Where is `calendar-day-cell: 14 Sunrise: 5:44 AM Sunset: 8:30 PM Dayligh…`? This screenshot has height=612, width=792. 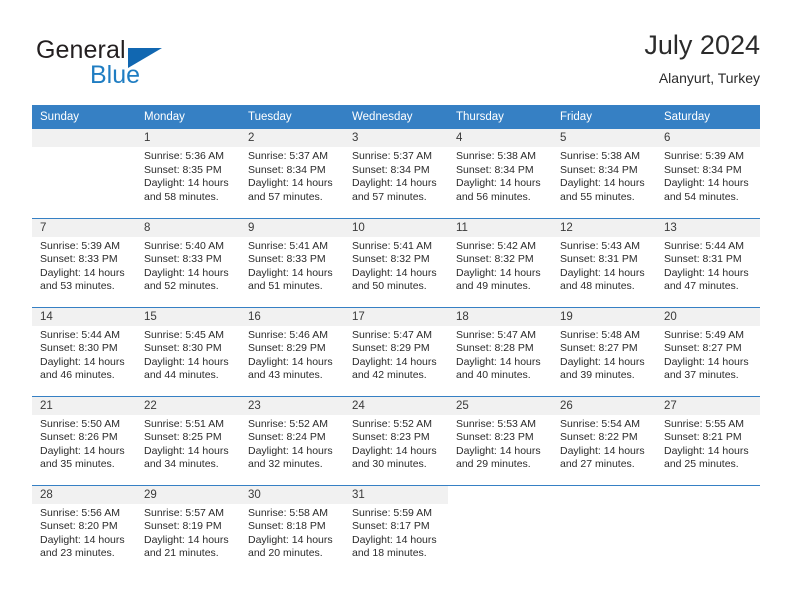 calendar-day-cell: 14 Sunrise: 5:44 AM Sunset: 8:30 PM Dayligh… is located at coordinates (84, 352).